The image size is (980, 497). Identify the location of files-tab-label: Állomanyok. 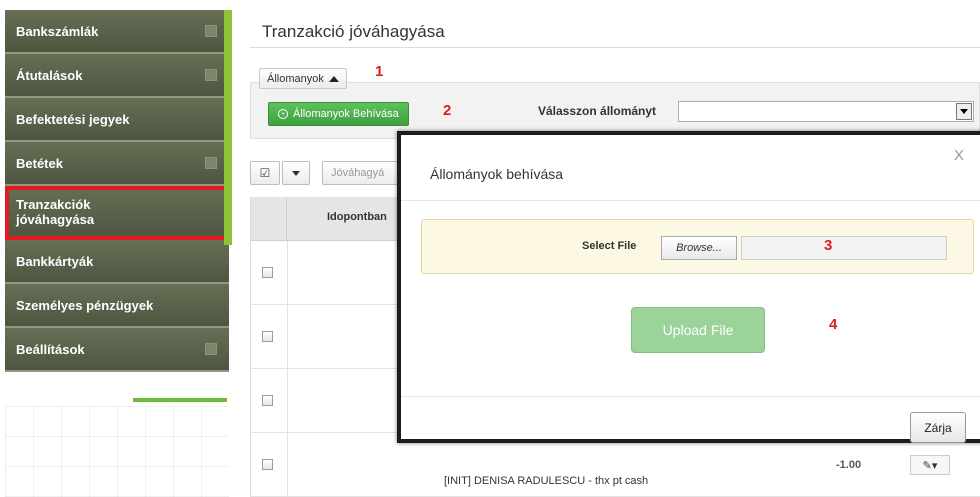
(295, 78).